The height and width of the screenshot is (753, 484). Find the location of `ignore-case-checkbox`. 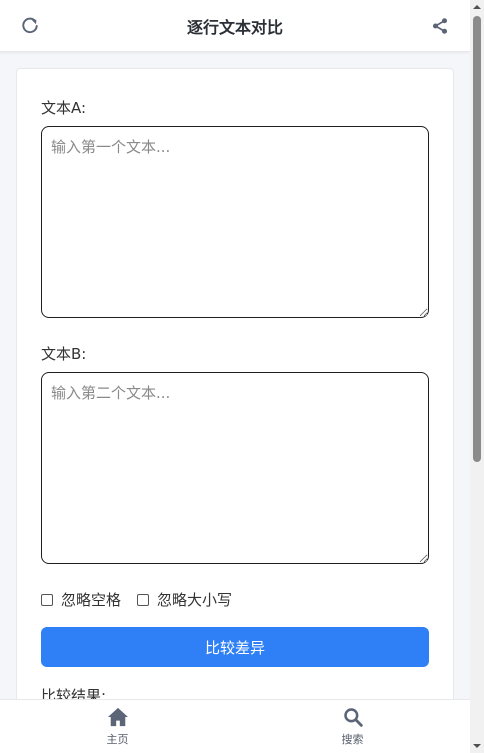

ignore-case-checkbox is located at coordinates (143, 599).